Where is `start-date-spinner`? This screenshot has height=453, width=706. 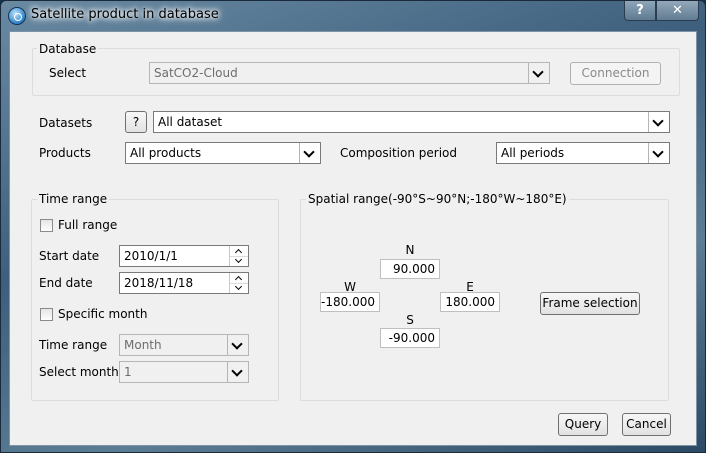
start-date-spinner is located at coordinates (238, 256).